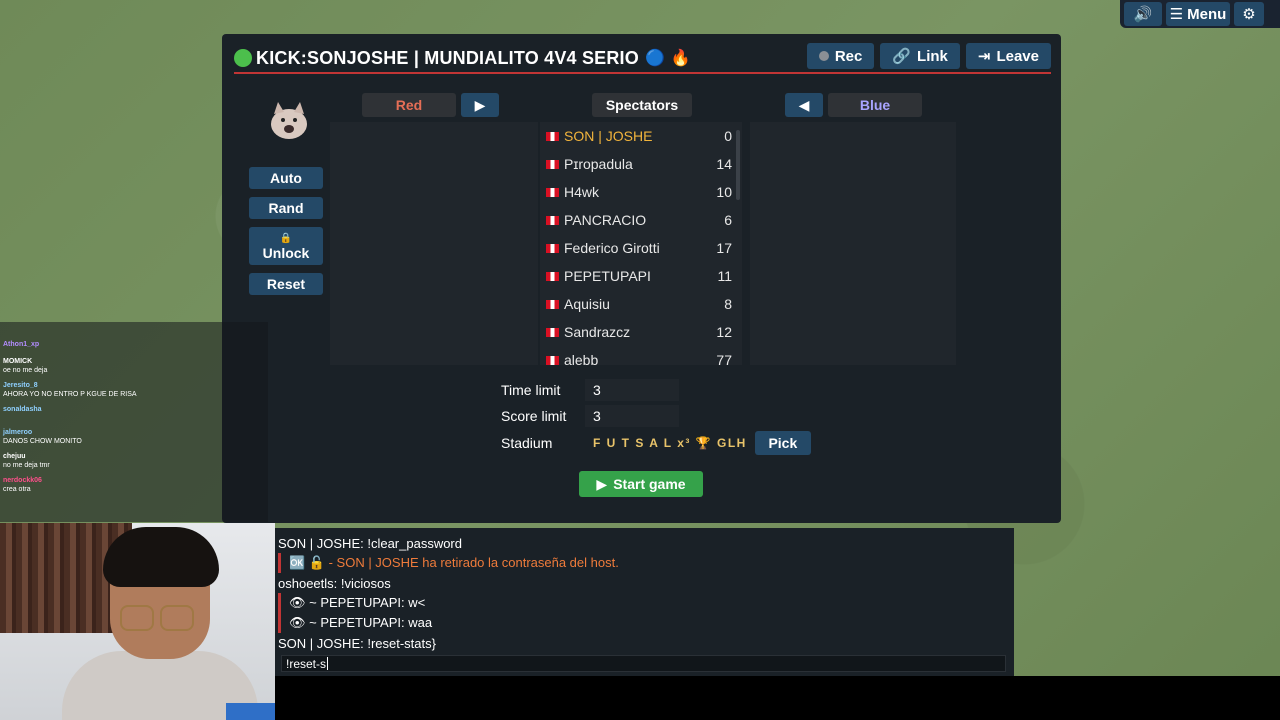  Describe the element at coordinates (531, 390) in the screenshot. I see `time-limit-label: Time limit` at that location.